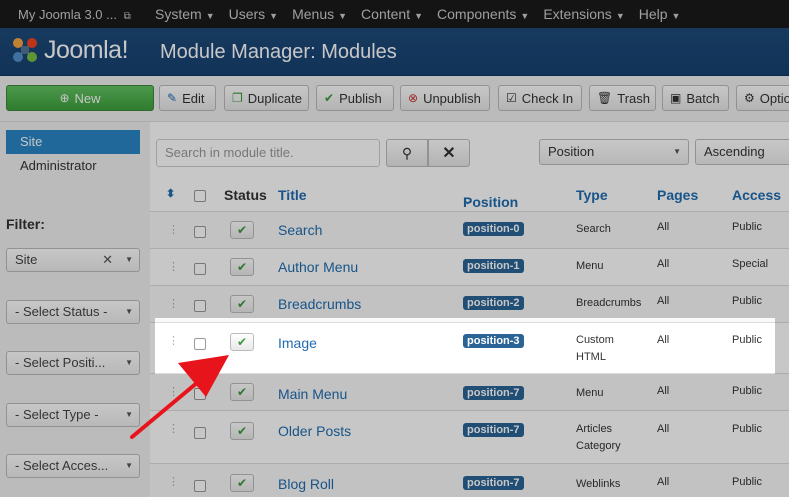  What do you see at coordinates (483, 14) in the screenshot?
I see `menu-components: Components ▼` at bounding box center [483, 14].